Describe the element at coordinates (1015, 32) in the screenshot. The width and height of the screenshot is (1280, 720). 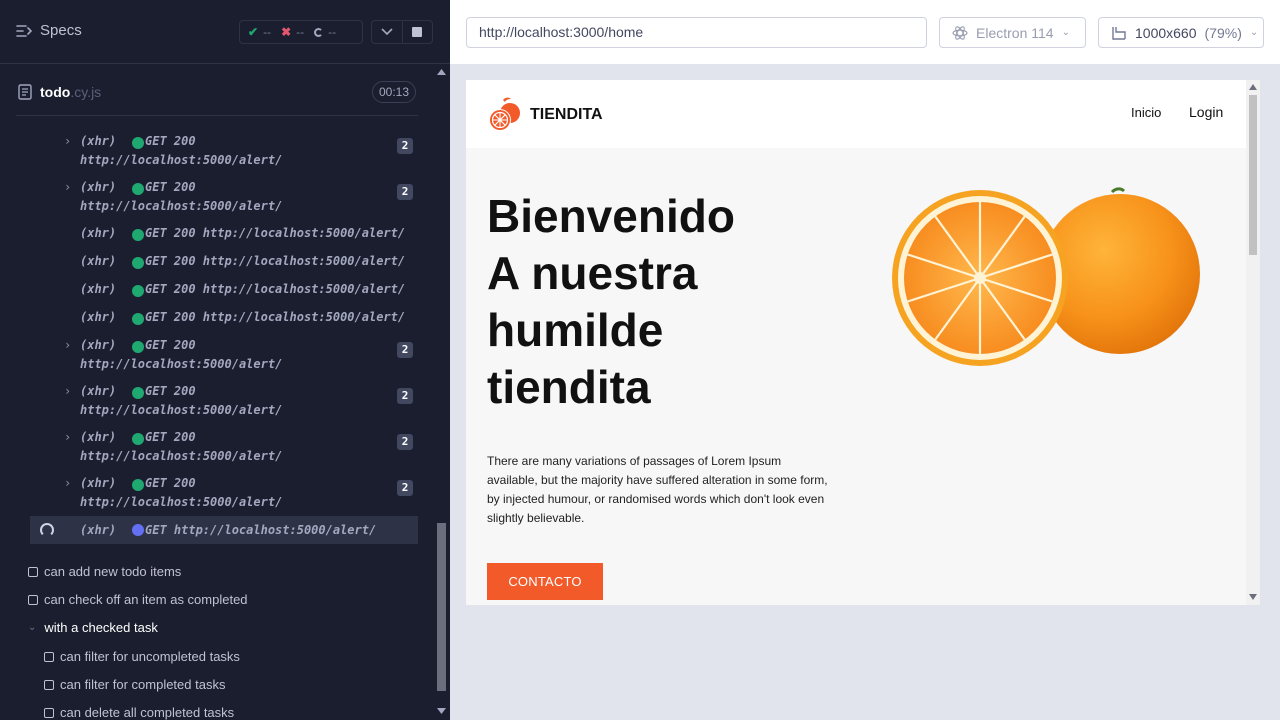
I see `browser-label: Electron 114` at that location.